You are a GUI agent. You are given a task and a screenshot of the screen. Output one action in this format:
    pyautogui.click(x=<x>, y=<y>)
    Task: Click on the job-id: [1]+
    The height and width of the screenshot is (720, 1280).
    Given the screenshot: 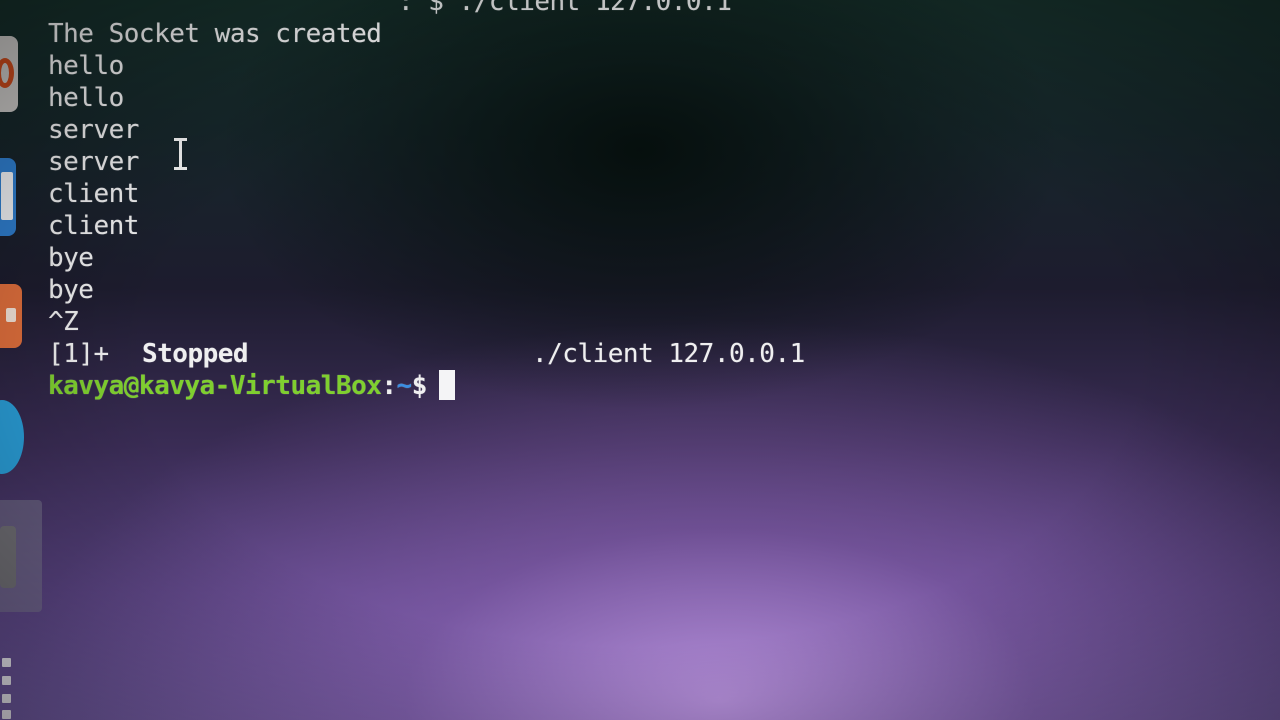 What is the action you would take?
    pyautogui.click(x=78, y=354)
    